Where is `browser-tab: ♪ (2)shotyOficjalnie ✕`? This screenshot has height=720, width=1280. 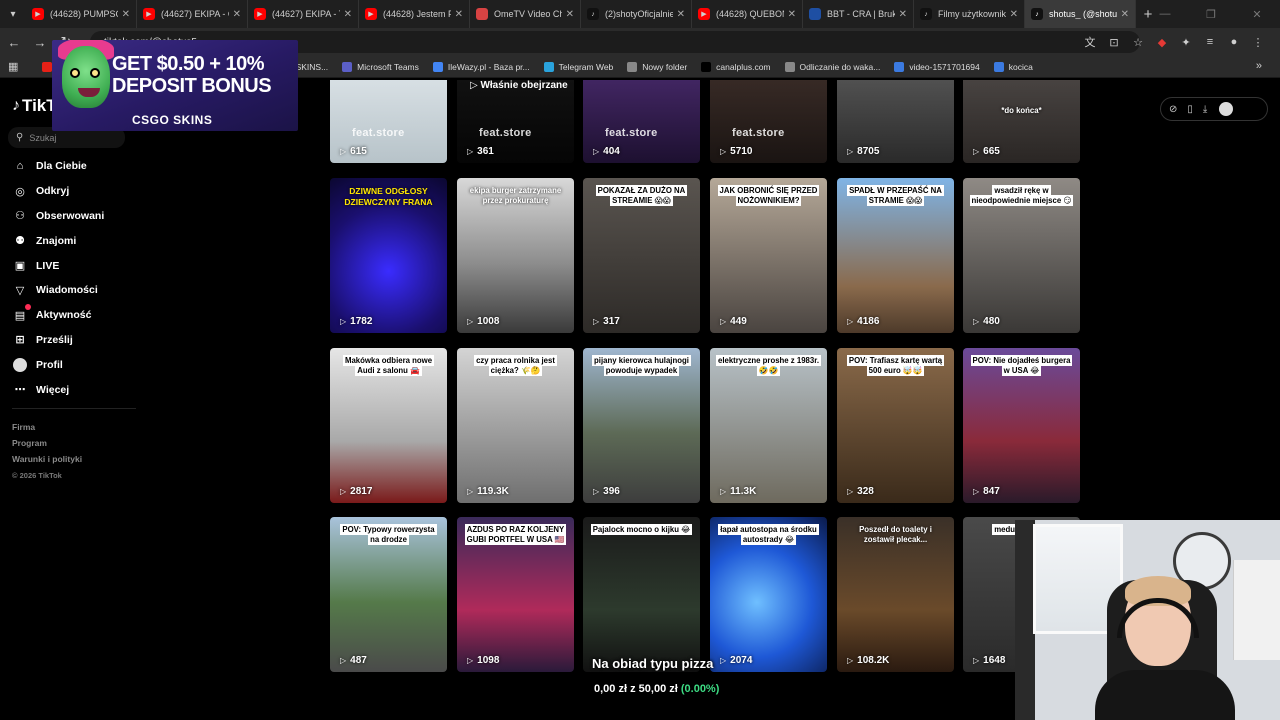
browser-tab: ♪ (2)shotyOficjalnie ✕ is located at coordinates (636, 14).